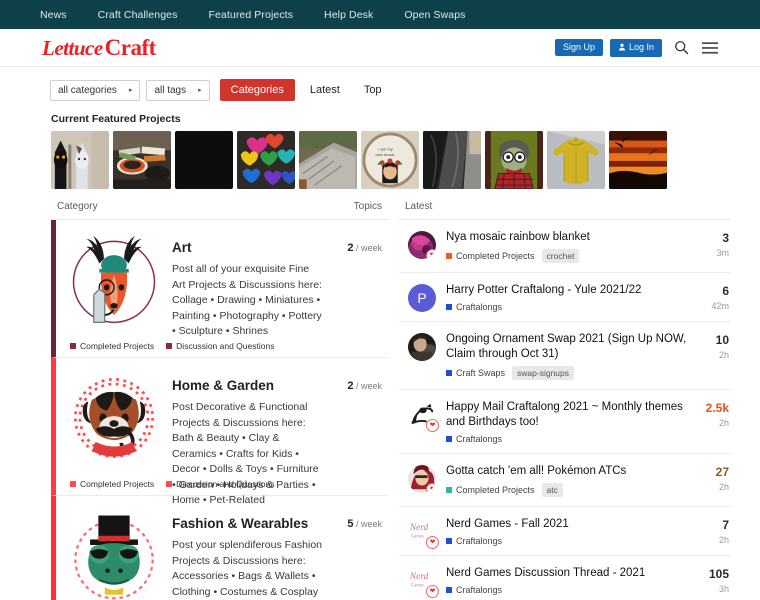 The width and height of the screenshot is (760, 600). Describe the element at coordinates (567, 471) in the screenshot. I see `topic-title: Gotta catch 'em all! Pokémon ATCs` at that location.